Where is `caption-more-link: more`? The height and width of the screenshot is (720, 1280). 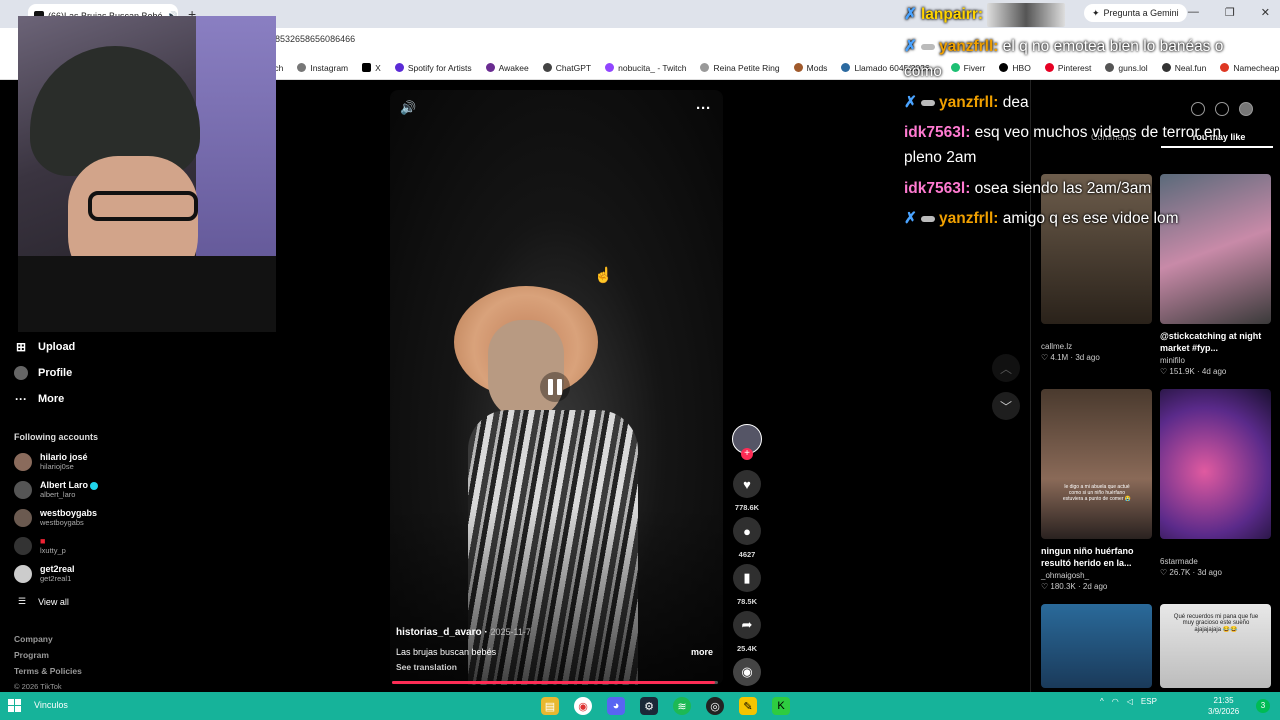 caption-more-link: more is located at coordinates (702, 652).